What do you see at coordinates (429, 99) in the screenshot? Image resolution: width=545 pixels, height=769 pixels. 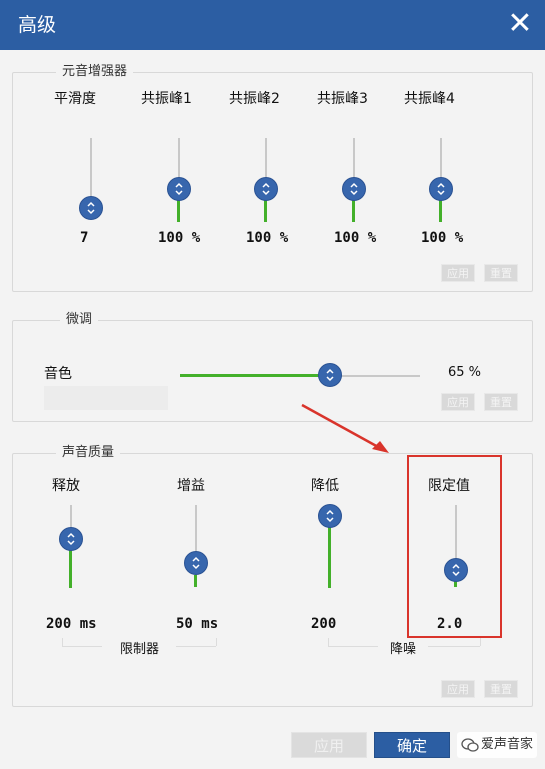 I see `formant4-label: 共振峰4` at bounding box center [429, 99].